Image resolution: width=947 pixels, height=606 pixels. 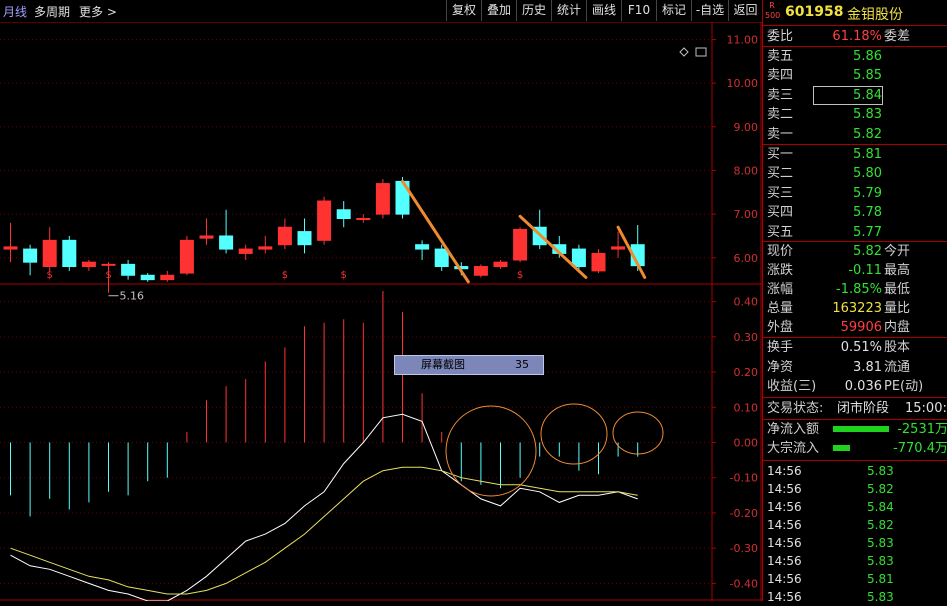 I want to click on stats-button: 统计, so click(x=568, y=10).